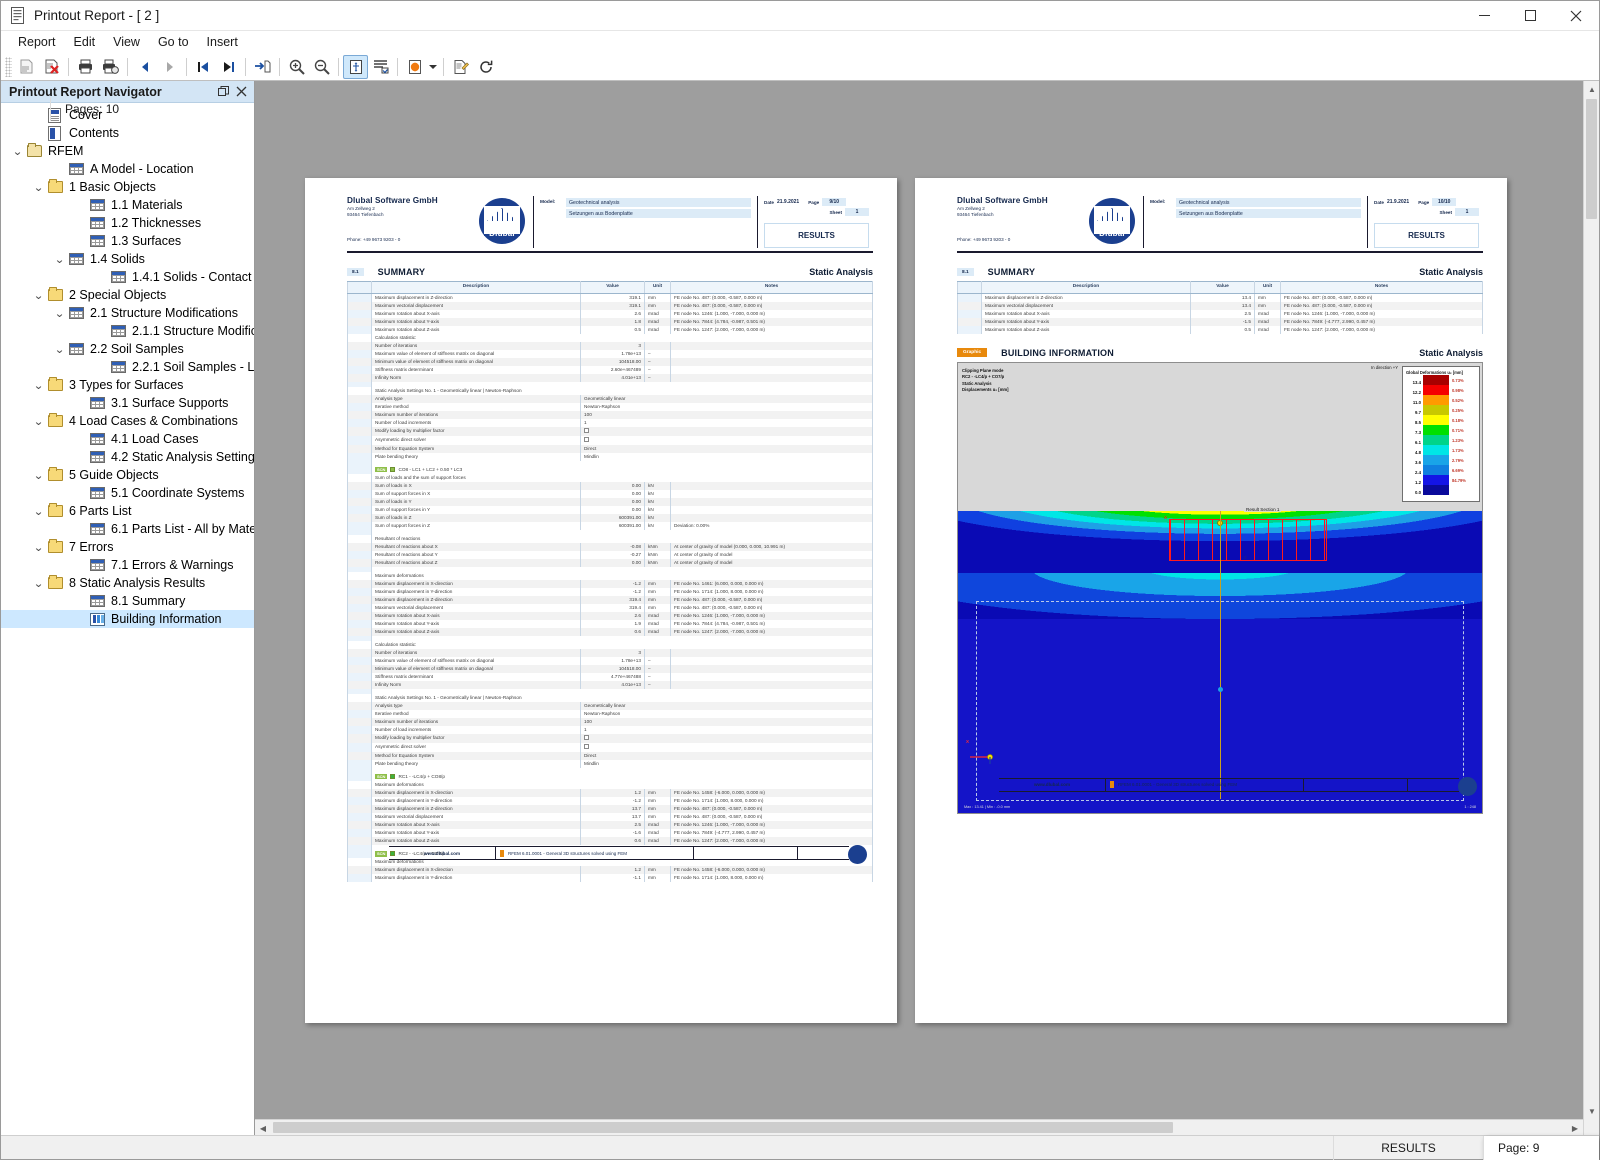 This screenshot has height=1160, width=1600. Describe the element at coordinates (37, 42) in the screenshot. I see `menu-report: Report` at that location.